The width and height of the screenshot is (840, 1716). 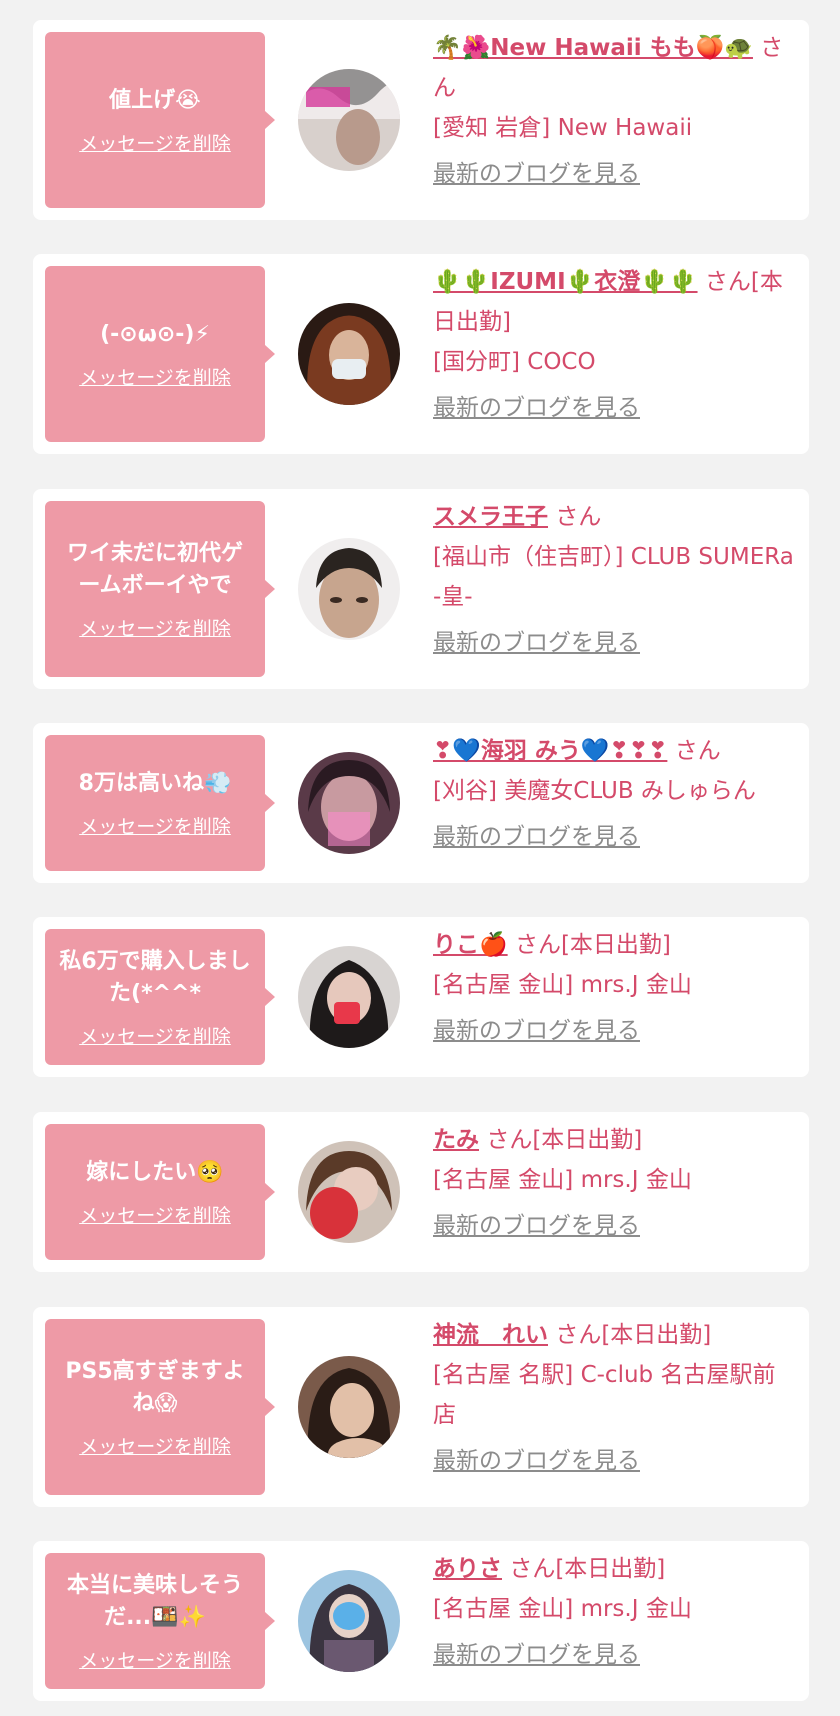 What do you see at coordinates (594, 791) in the screenshot?
I see `shop-info: [刈谷] 美魔女CLUB みしゅらん` at bounding box center [594, 791].